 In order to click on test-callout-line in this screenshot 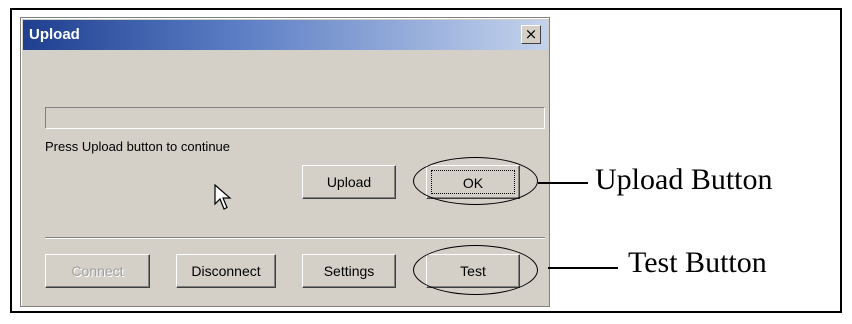, I will do `click(583, 268)`.